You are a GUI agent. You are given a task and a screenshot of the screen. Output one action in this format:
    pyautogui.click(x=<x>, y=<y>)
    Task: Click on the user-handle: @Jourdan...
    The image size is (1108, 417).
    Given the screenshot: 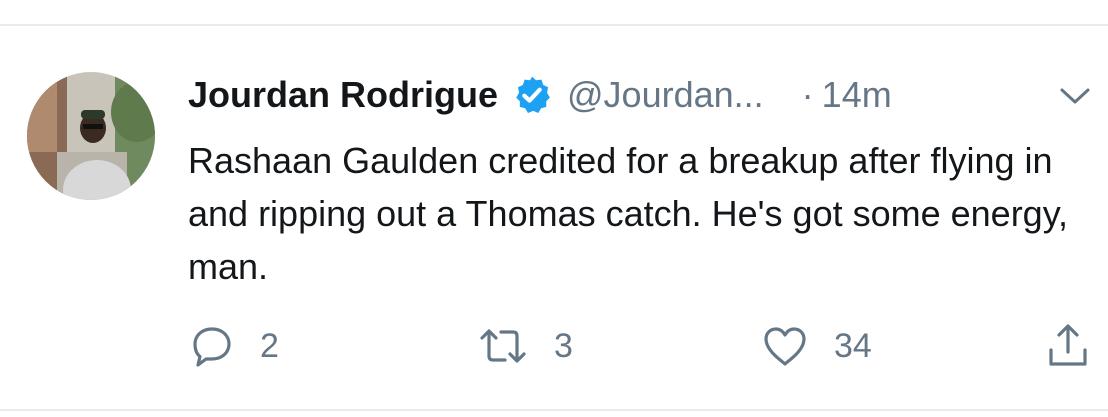 What is the action you would take?
    pyautogui.click(x=665, y=95)
    